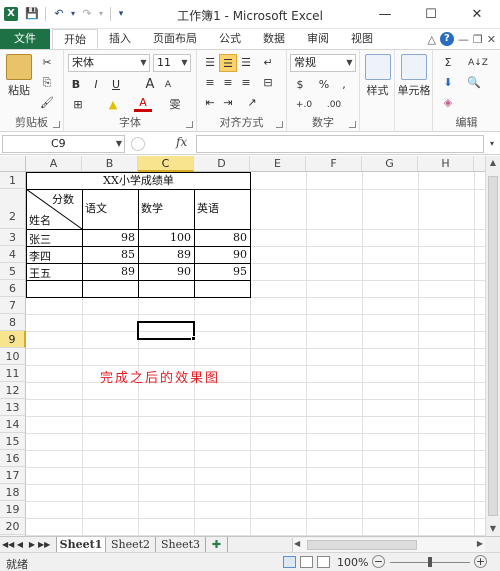  I want to click on row-header: 18, so click(13, 492).